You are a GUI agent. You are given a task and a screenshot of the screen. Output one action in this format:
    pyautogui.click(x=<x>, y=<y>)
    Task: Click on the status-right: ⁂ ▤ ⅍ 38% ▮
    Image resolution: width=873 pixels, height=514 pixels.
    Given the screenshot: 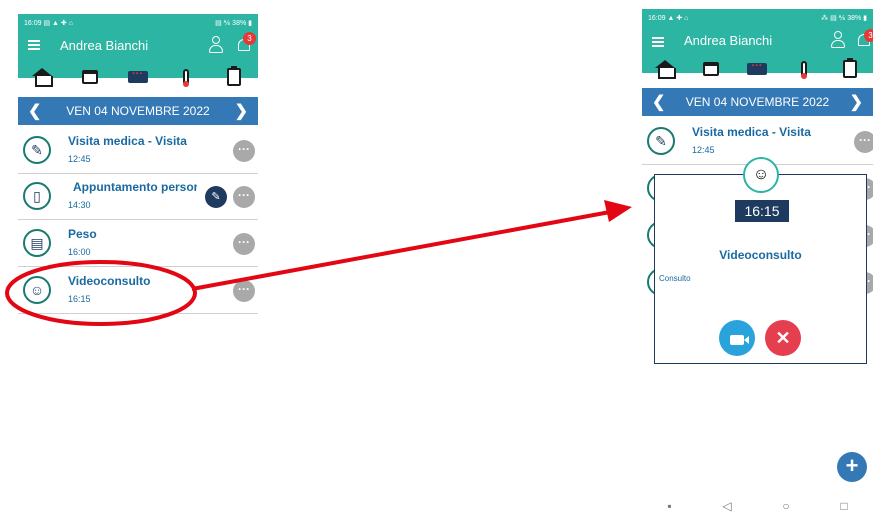 What is the action you would take?
    pyautogui.click(x=844, y=18)
    